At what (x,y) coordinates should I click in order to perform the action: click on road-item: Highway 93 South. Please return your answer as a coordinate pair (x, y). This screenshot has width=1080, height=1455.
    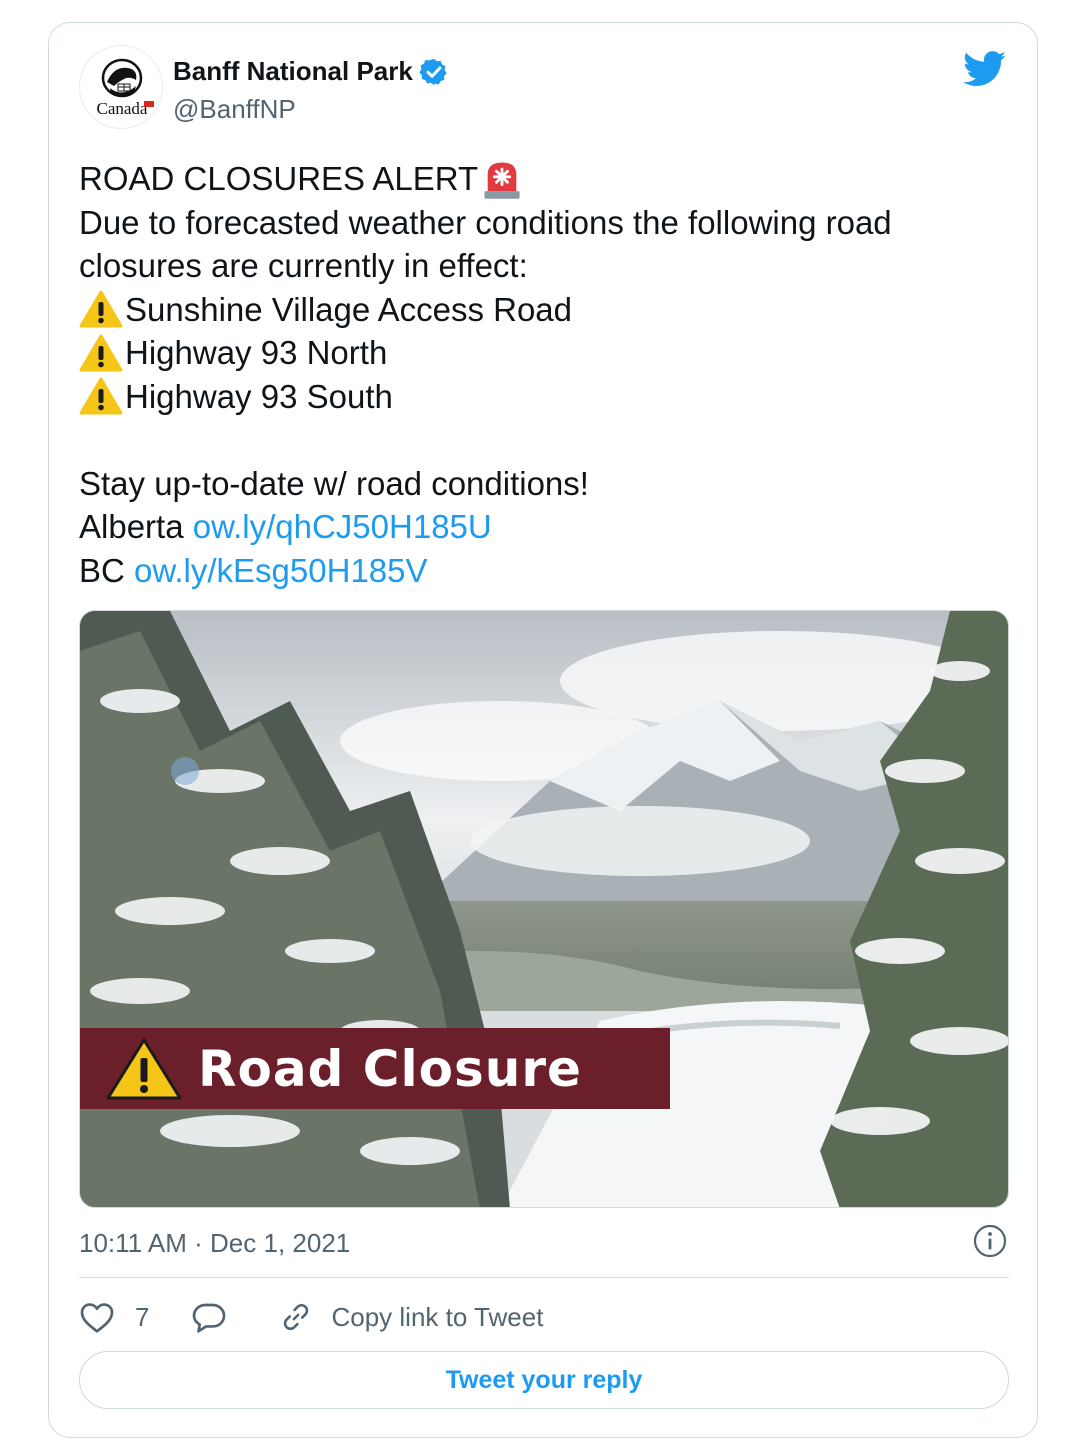
    Looking at the image, I should click on (549, 397).